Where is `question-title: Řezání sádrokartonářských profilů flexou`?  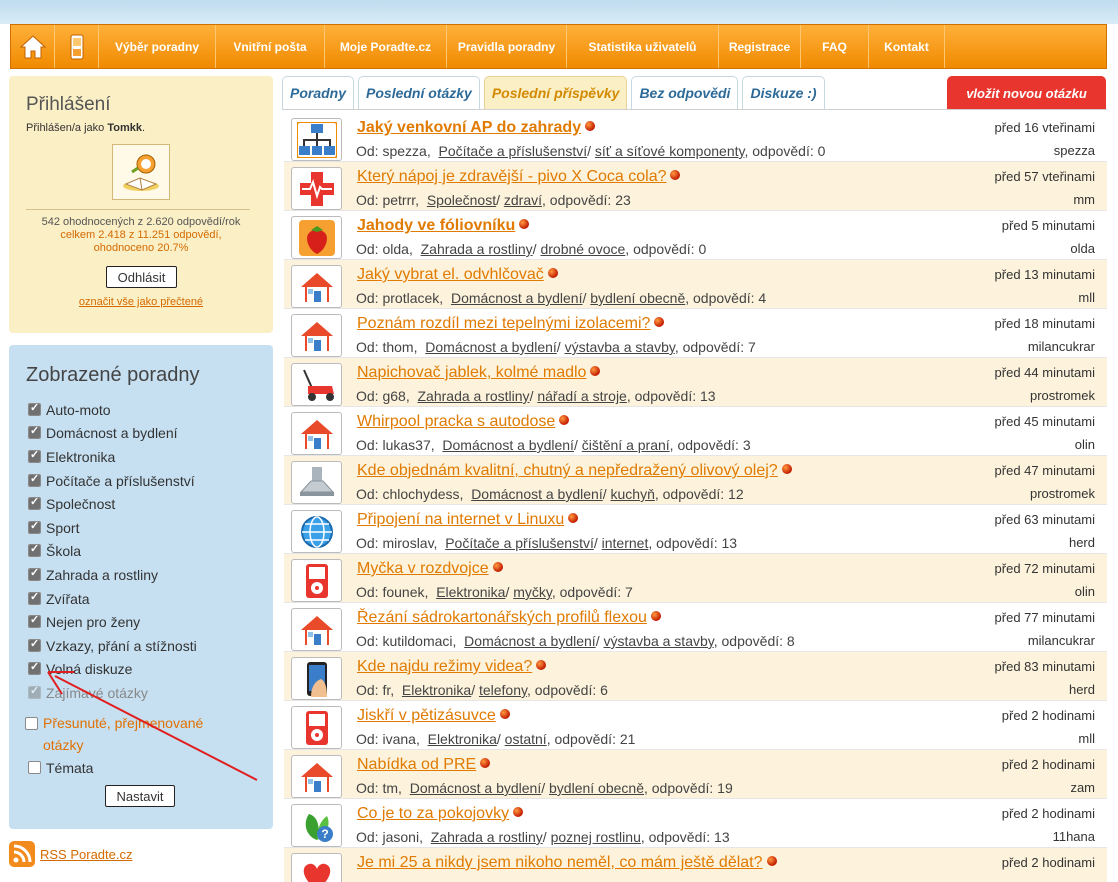
question-title: Řezání sádrokartonářských profilů flexou is located at coordinates (502, 617).